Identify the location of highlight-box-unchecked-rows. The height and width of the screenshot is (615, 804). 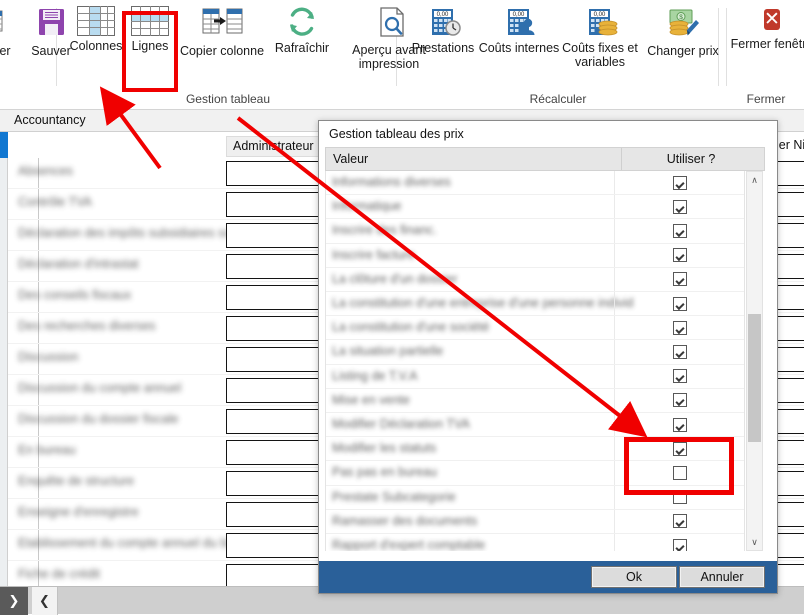
(679, 466).